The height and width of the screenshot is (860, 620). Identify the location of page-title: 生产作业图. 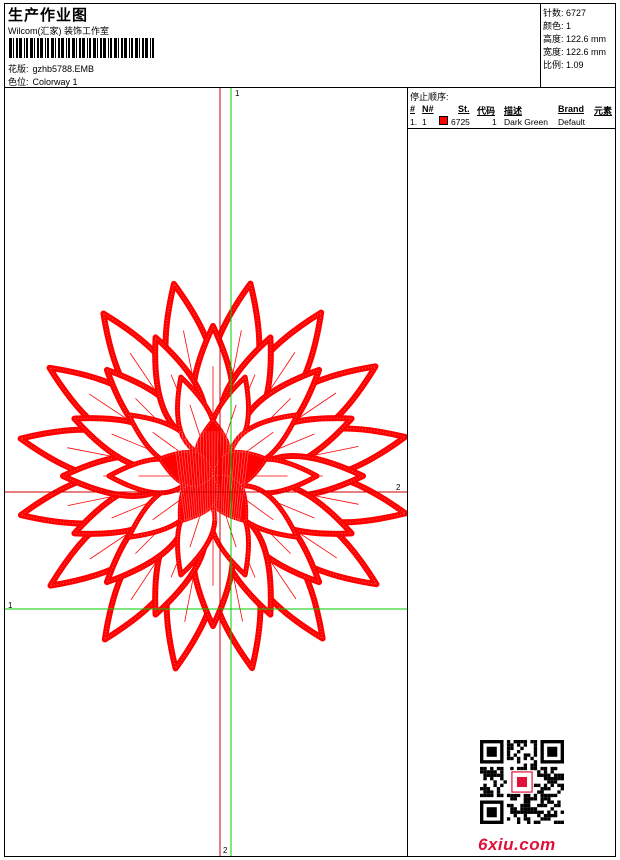
(48, 15).